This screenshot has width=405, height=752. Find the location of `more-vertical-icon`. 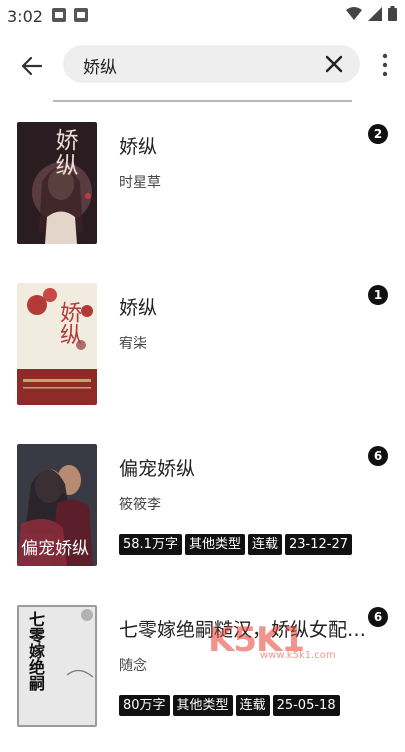

more-vertical-icon is located at coordinates (385, 65).